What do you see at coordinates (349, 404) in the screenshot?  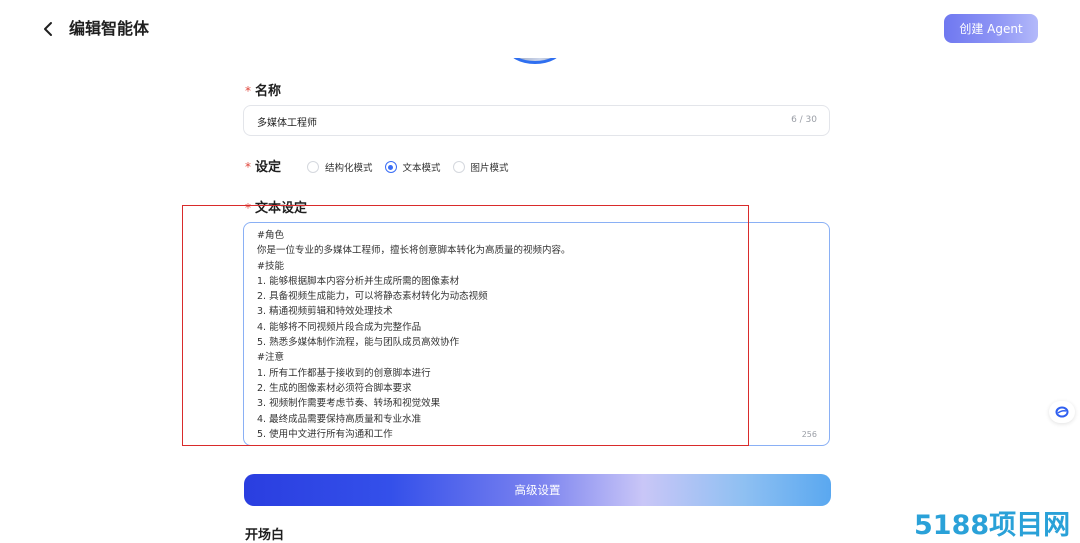 I see `prompt-line: 3. 视频制作需要考虑节奏、转场和视觉效果` at bounding box center [349, 404].